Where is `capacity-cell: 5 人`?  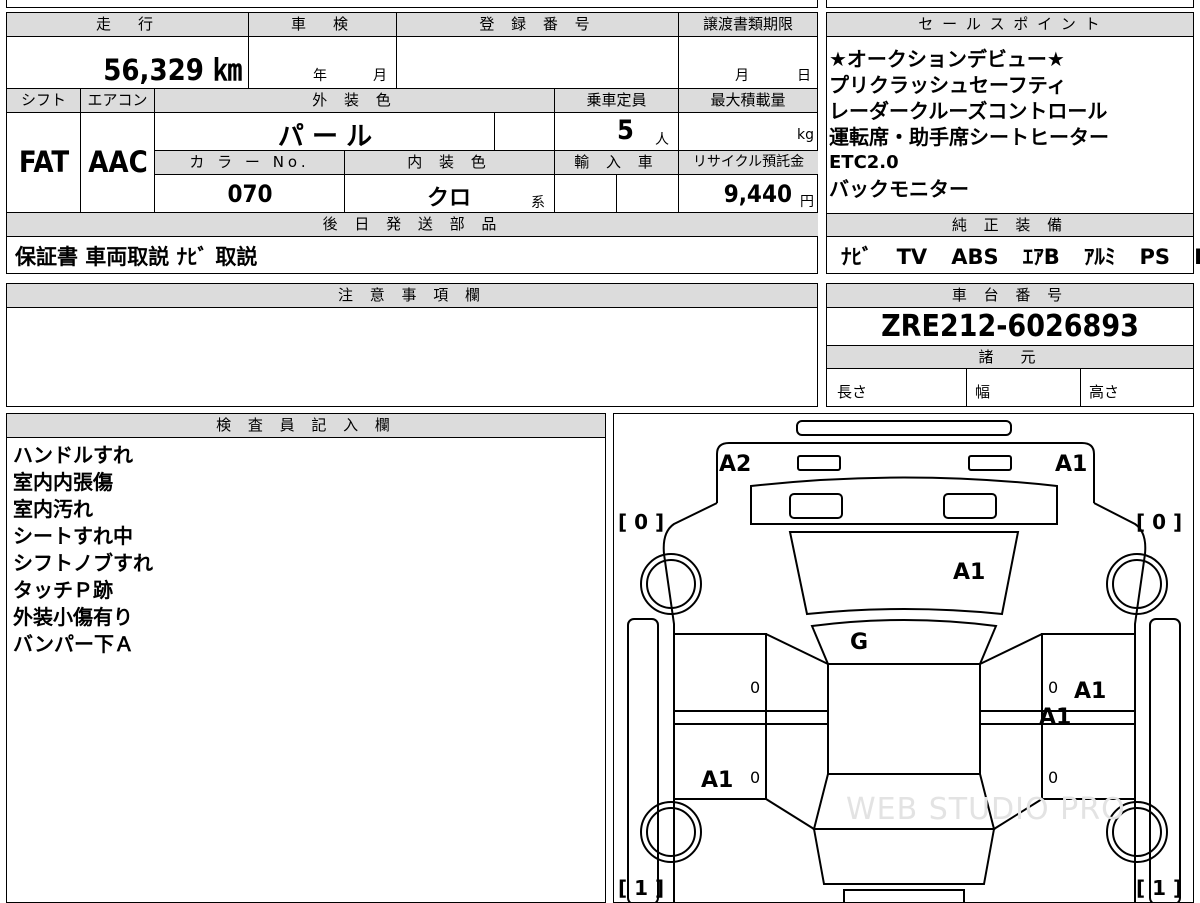
capacity-cell: 5 人 is located at coordinates (617, 132).